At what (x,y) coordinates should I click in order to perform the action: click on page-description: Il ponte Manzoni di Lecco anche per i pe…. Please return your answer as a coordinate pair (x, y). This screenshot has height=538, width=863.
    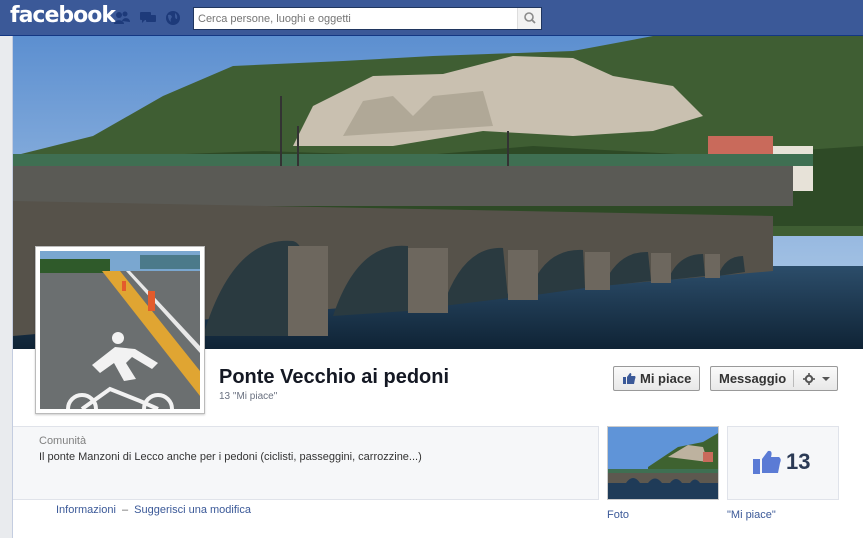
    Looking at the image, I should click on (230, 457).